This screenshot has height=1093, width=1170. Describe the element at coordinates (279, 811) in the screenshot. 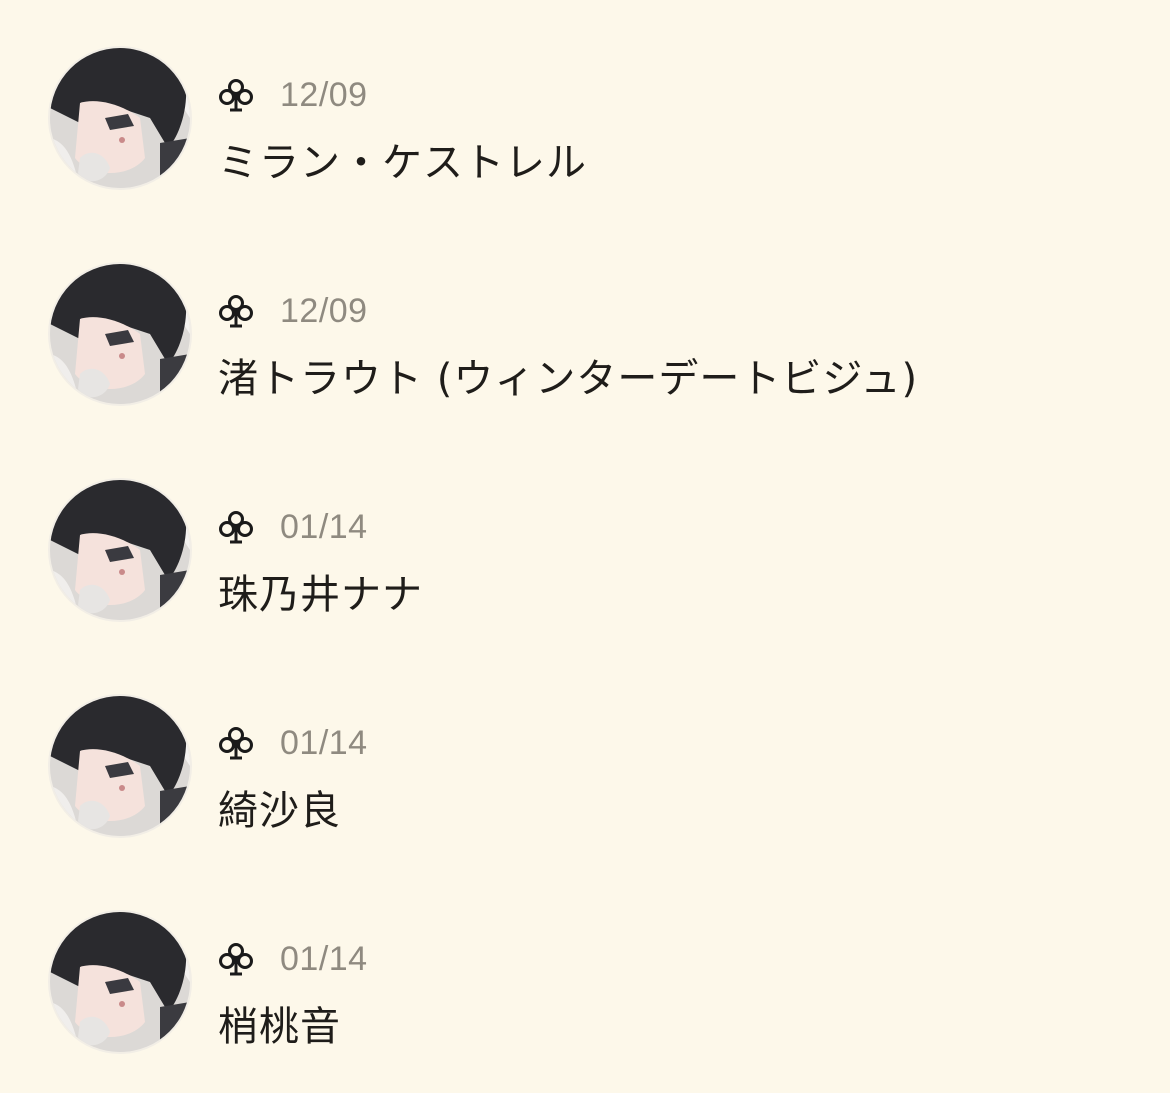

I see `entry-name: 綺沙良` at that location.